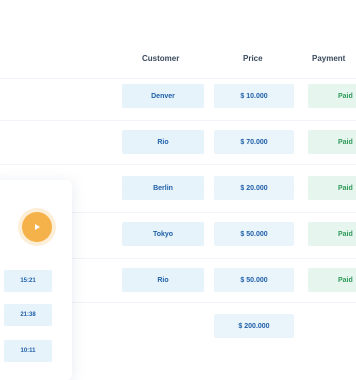 Image resolution: width=356 pixels, height=380 pixels. I want to click on price-cell: $ 10.000, so click(254, 96).